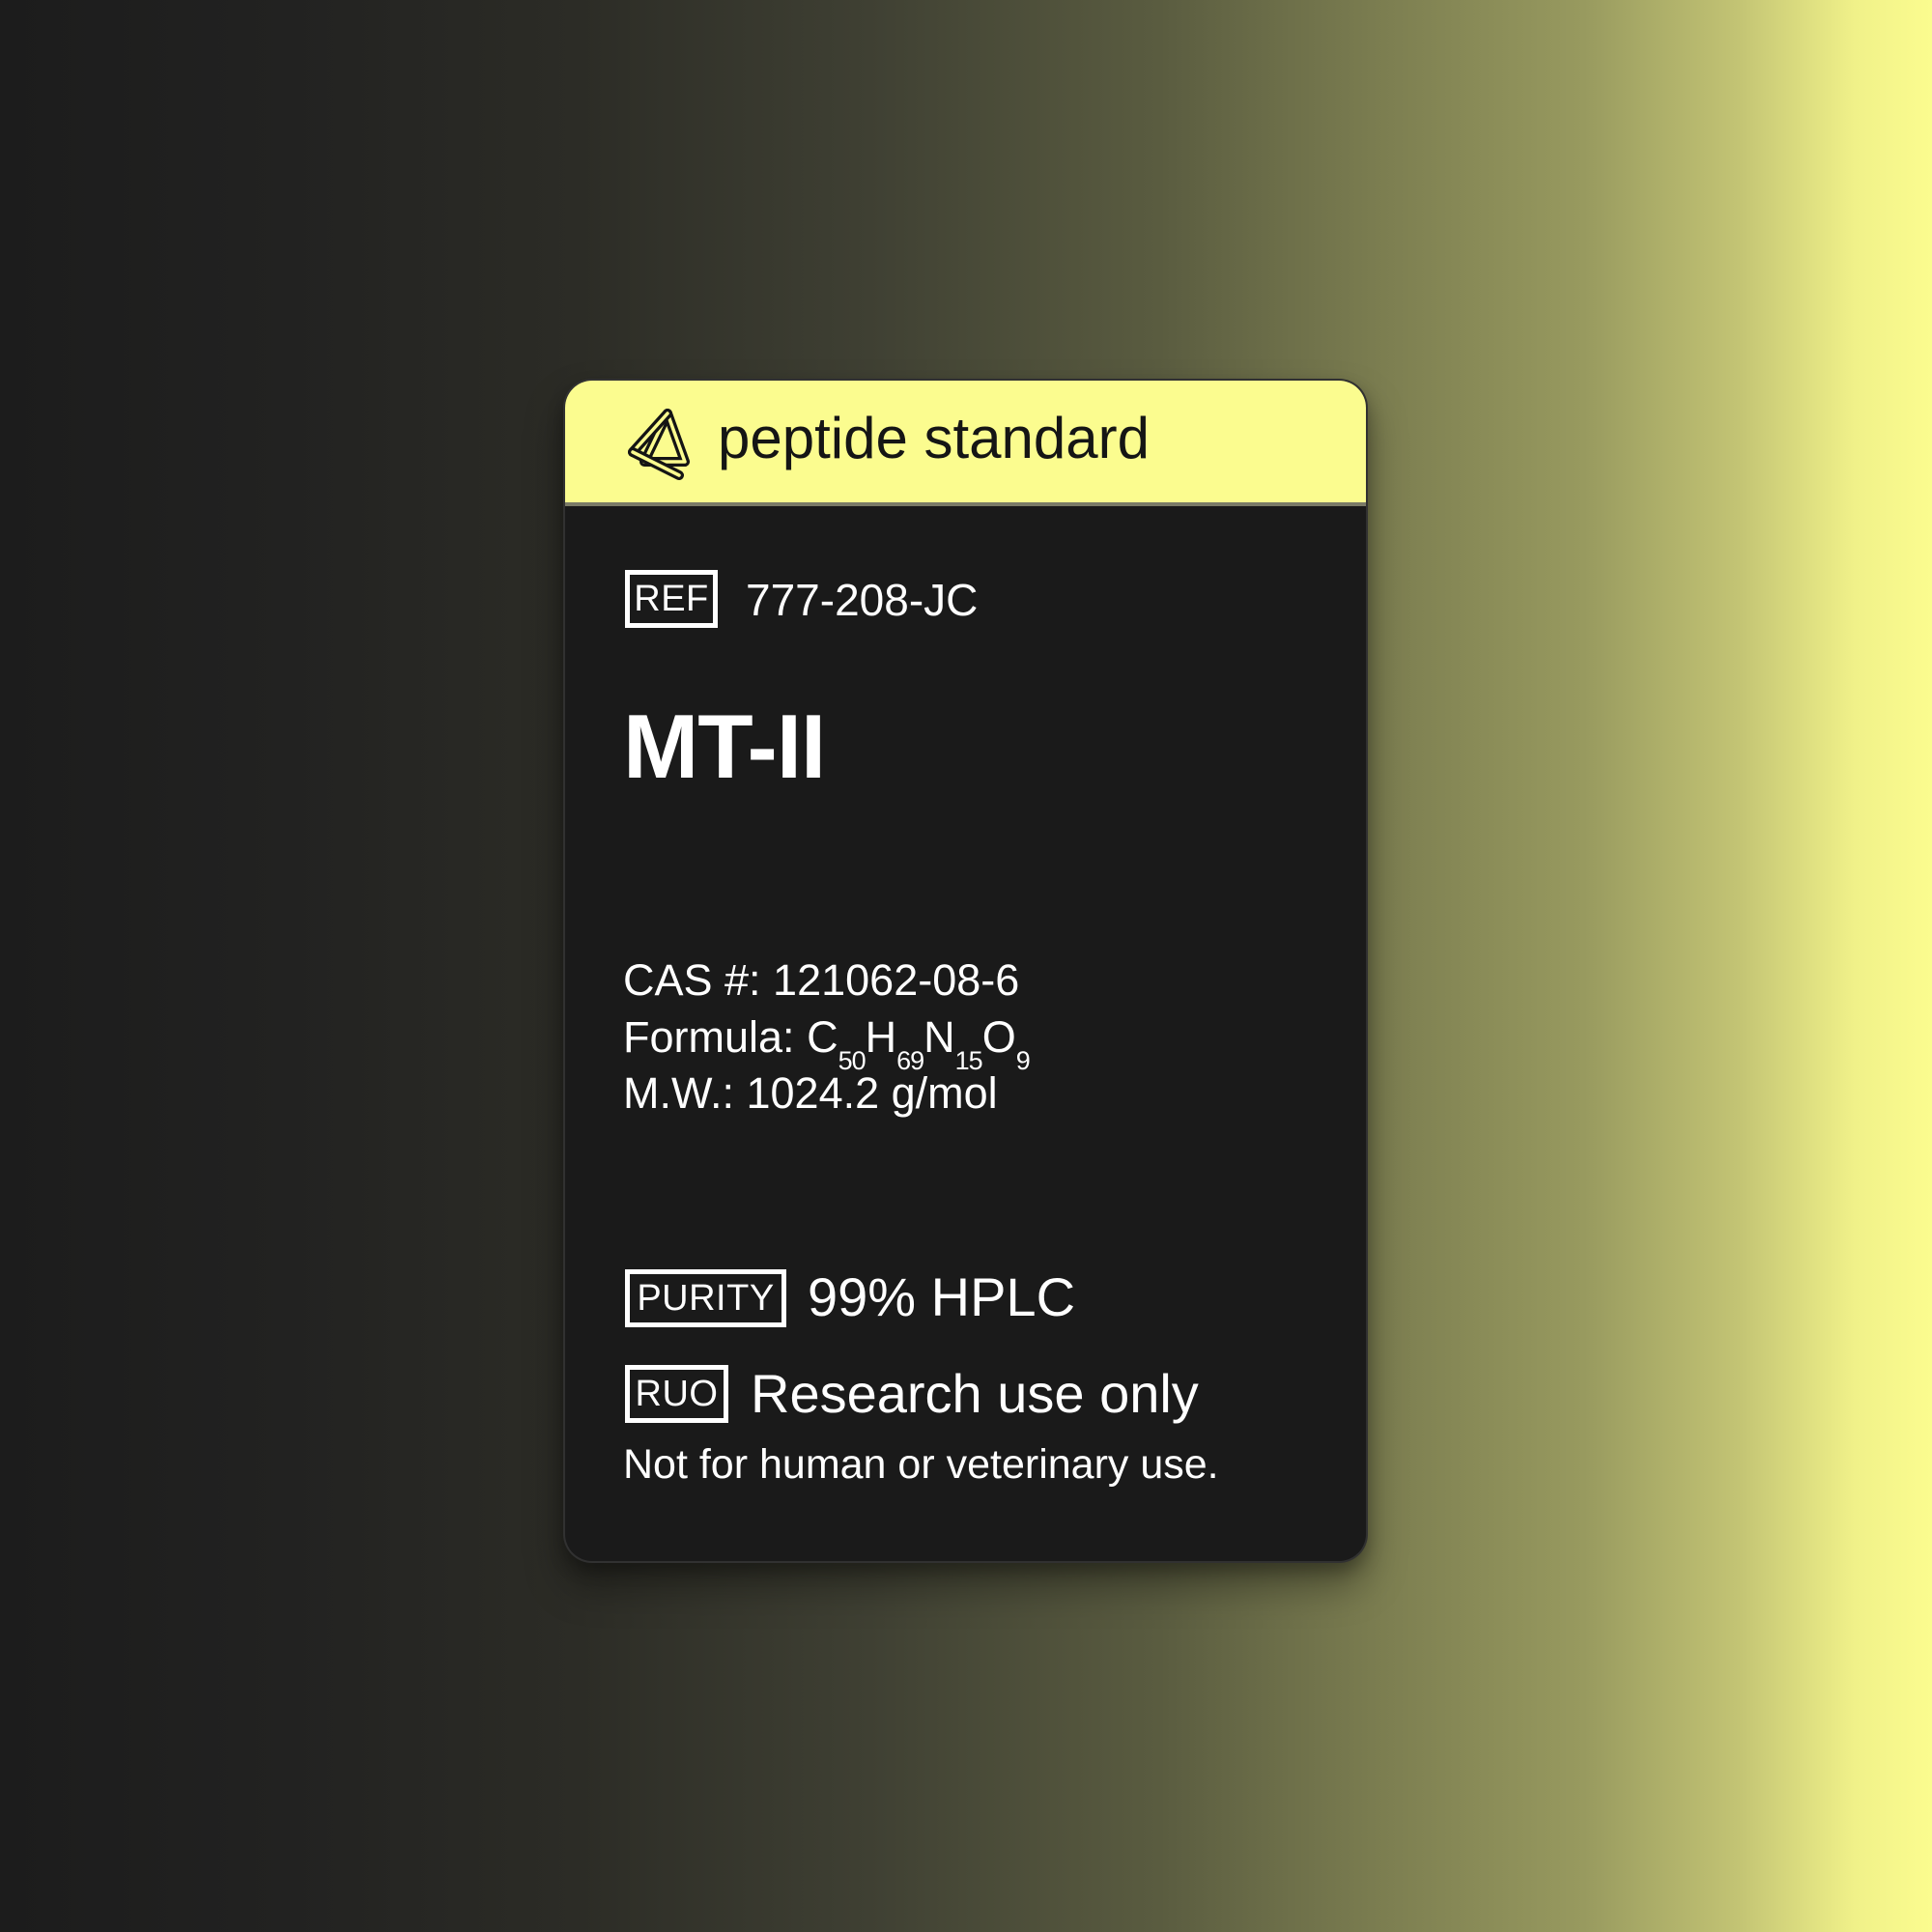 Image resolution: width=1932 pixels, height=1932 pixels. What do you see at coordinates (671, 599) in the screenshot?
I see `ref-label-box: REF` at bounding box center [671, 599].